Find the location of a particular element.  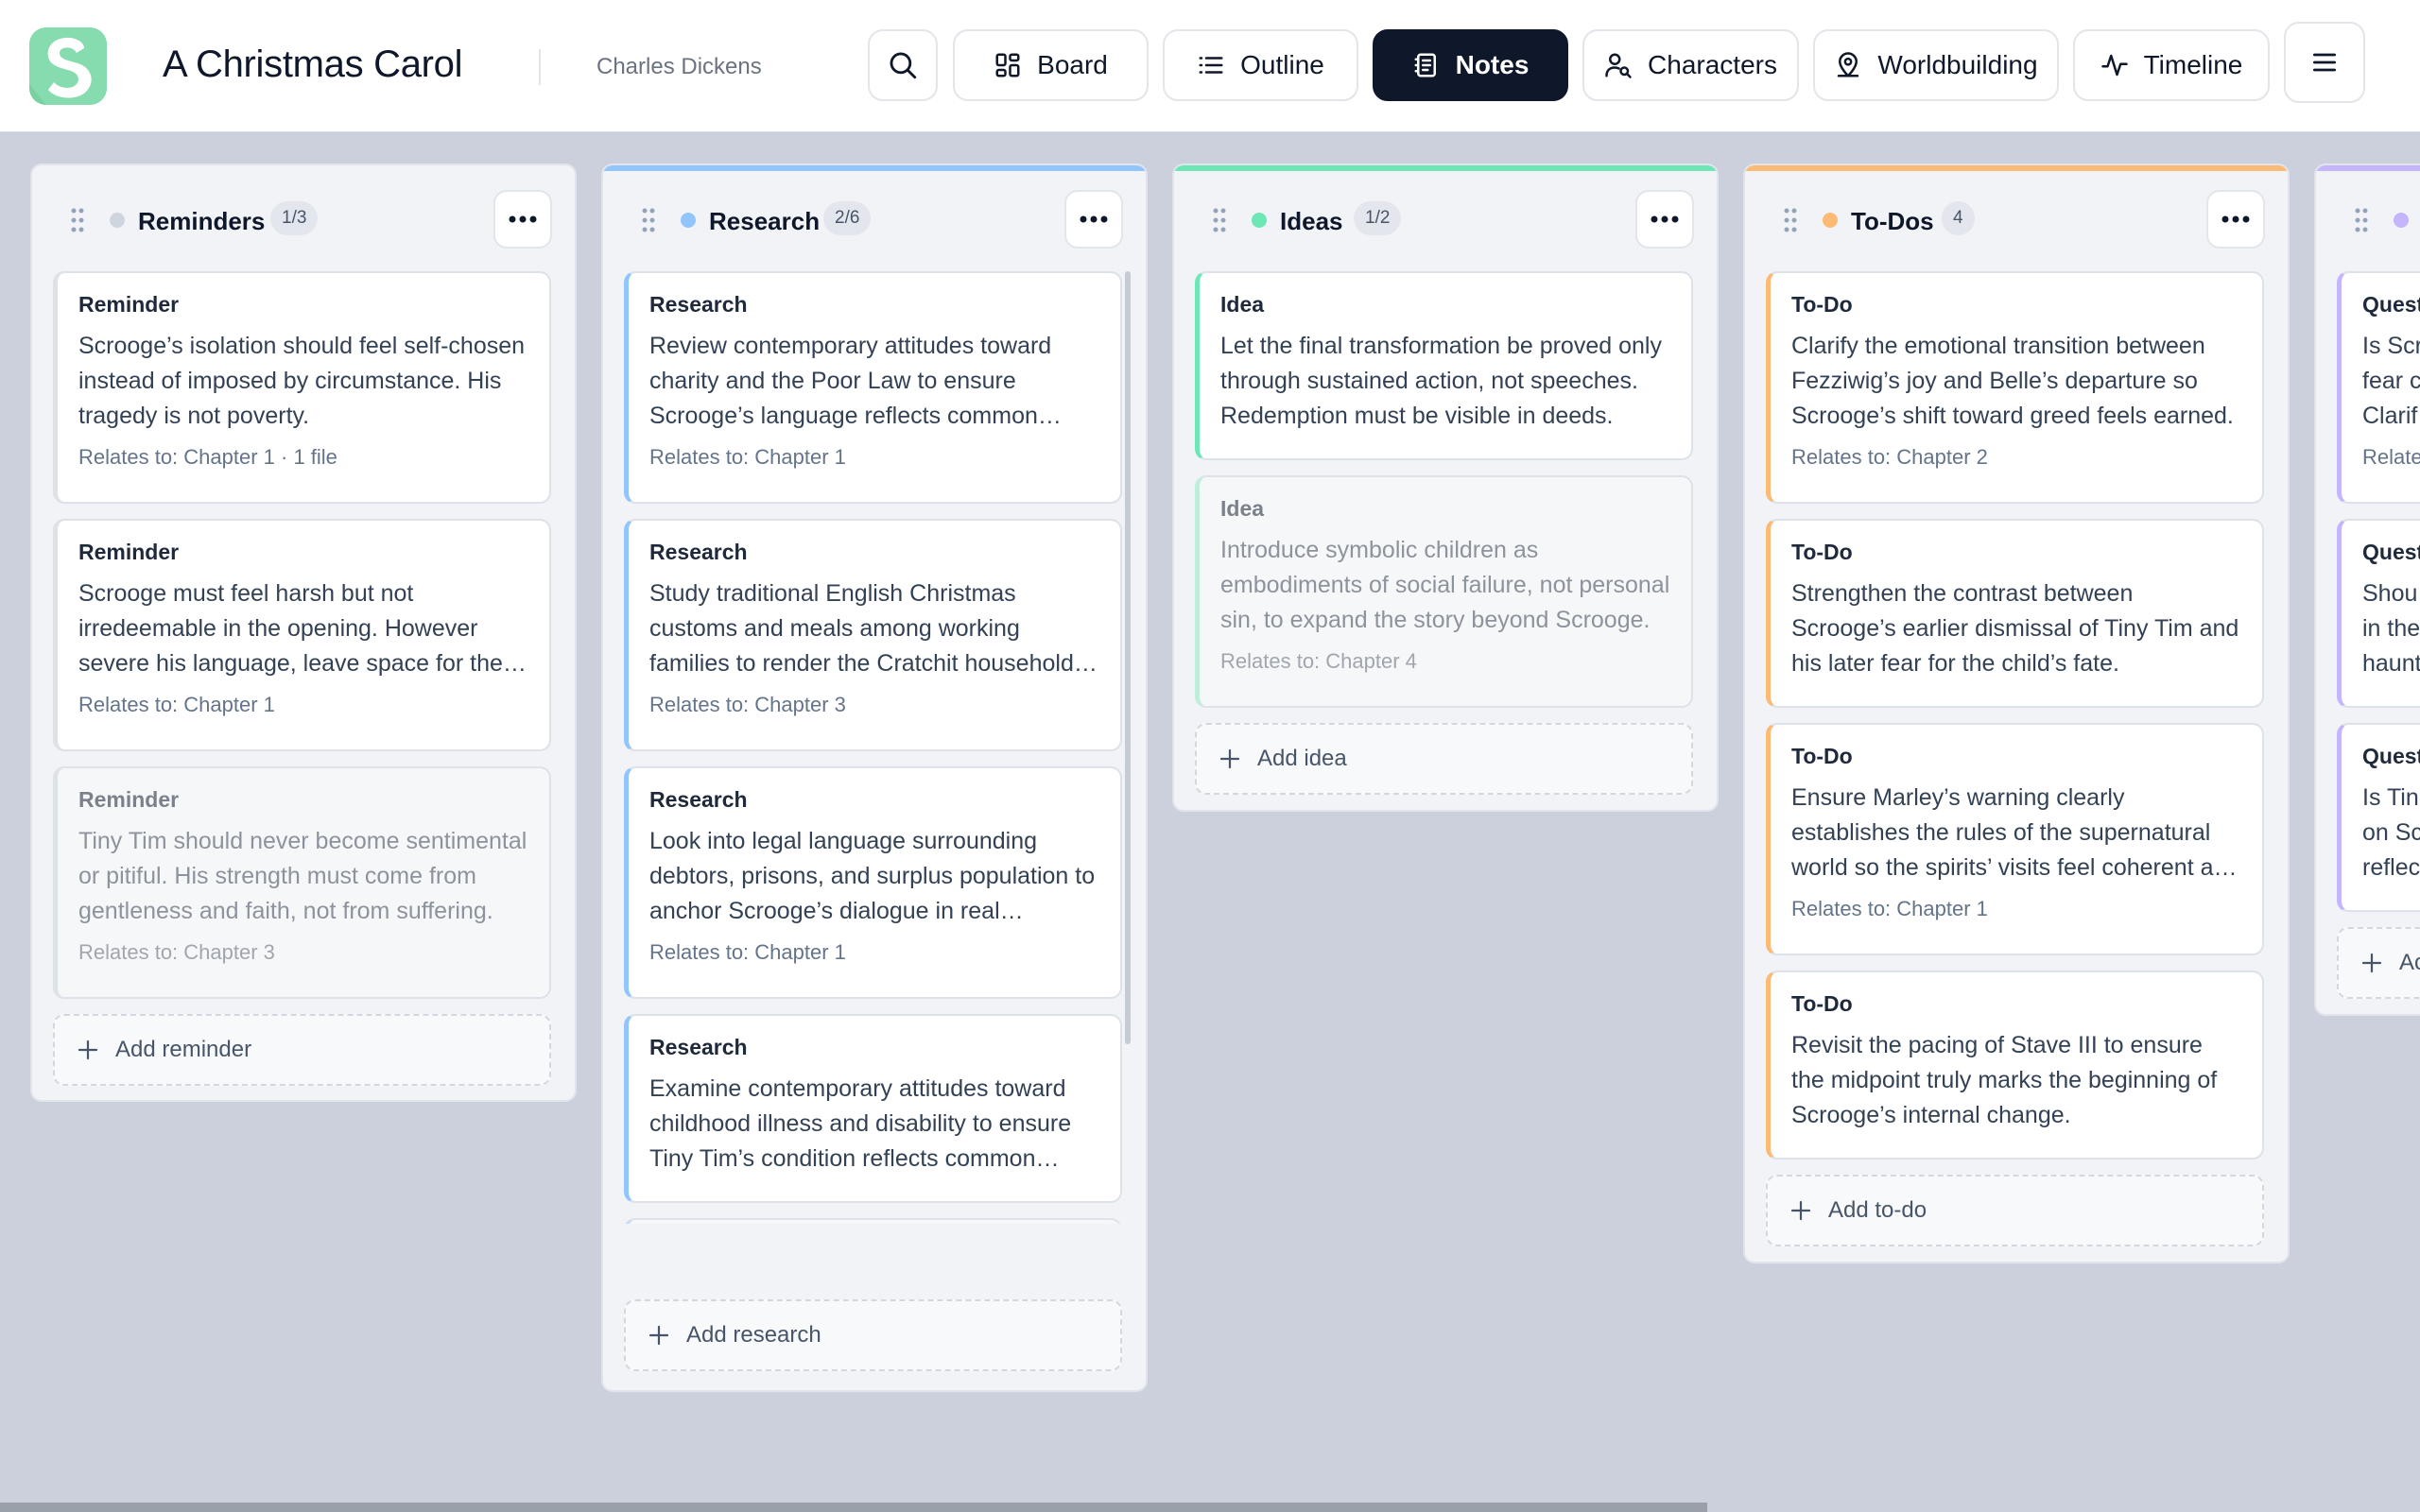

card-relates-to: Relates to: Chapter 4 is located at coordinates (1318, 661).